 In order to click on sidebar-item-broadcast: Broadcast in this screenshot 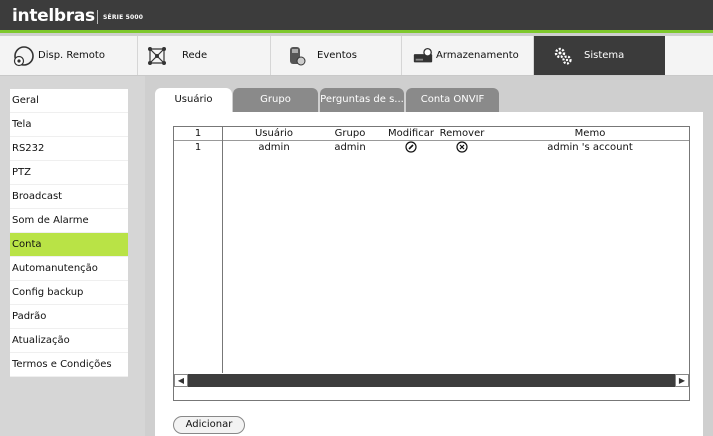, I will do `click(69, 197)`.